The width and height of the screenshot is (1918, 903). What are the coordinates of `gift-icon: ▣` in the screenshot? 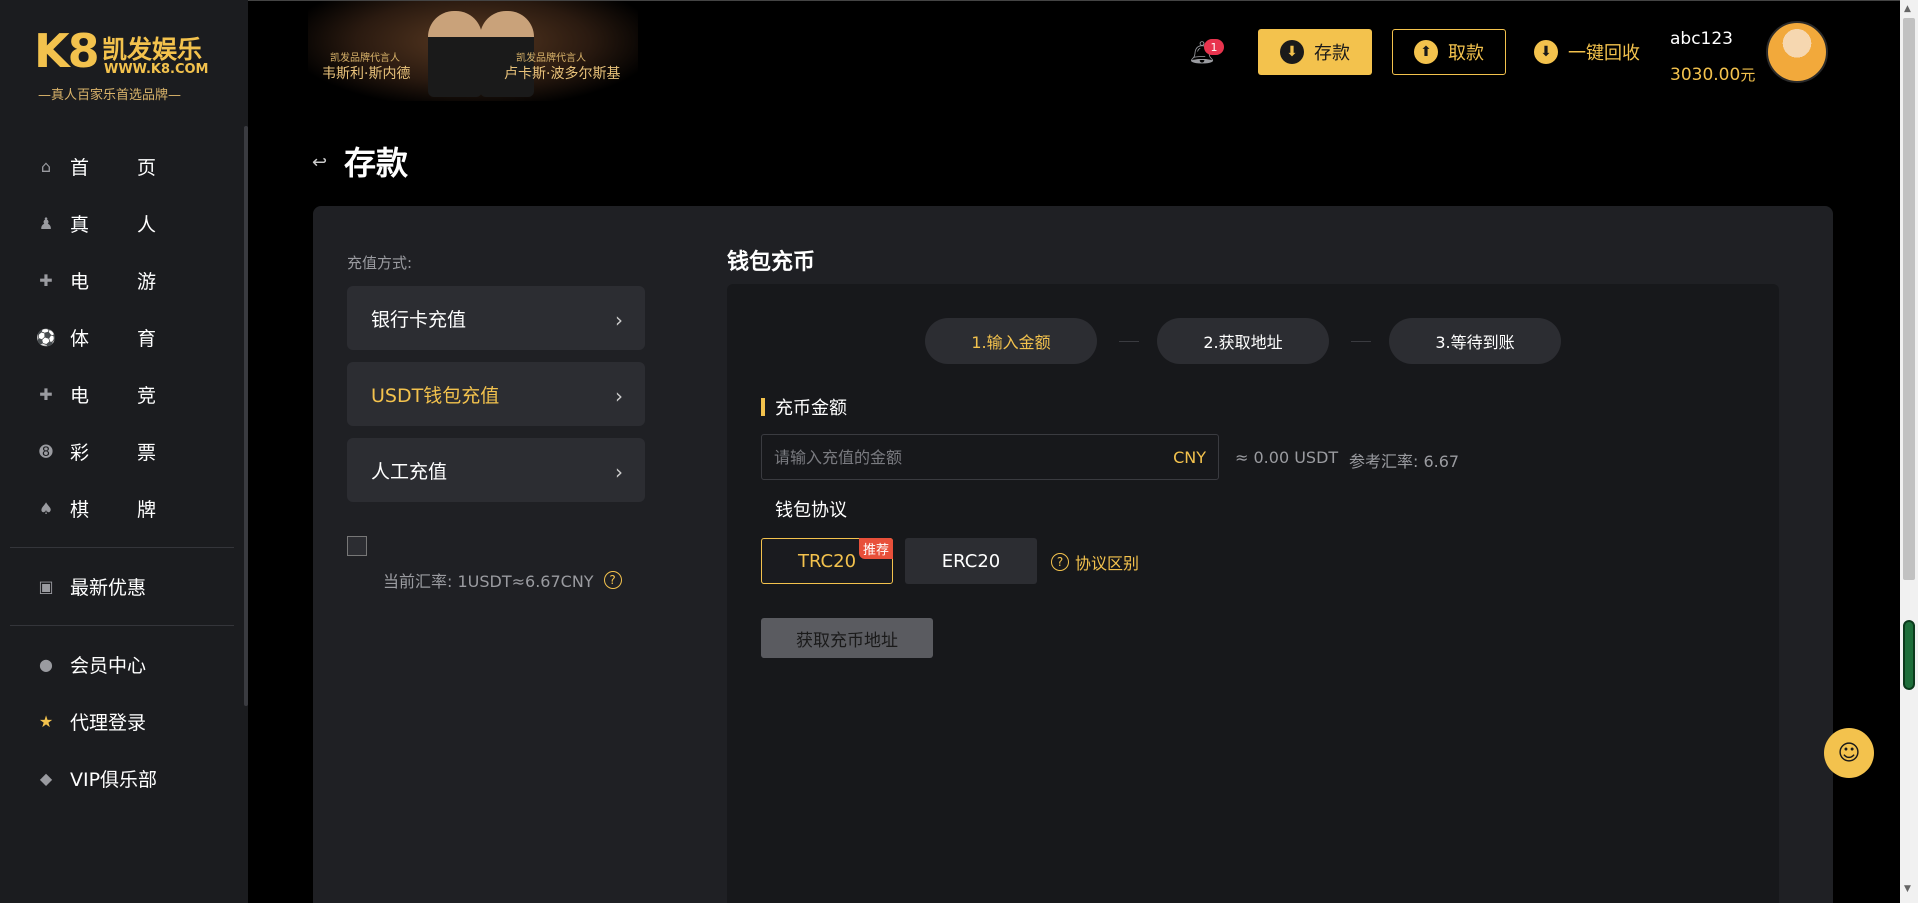 It's located at (46, 586).